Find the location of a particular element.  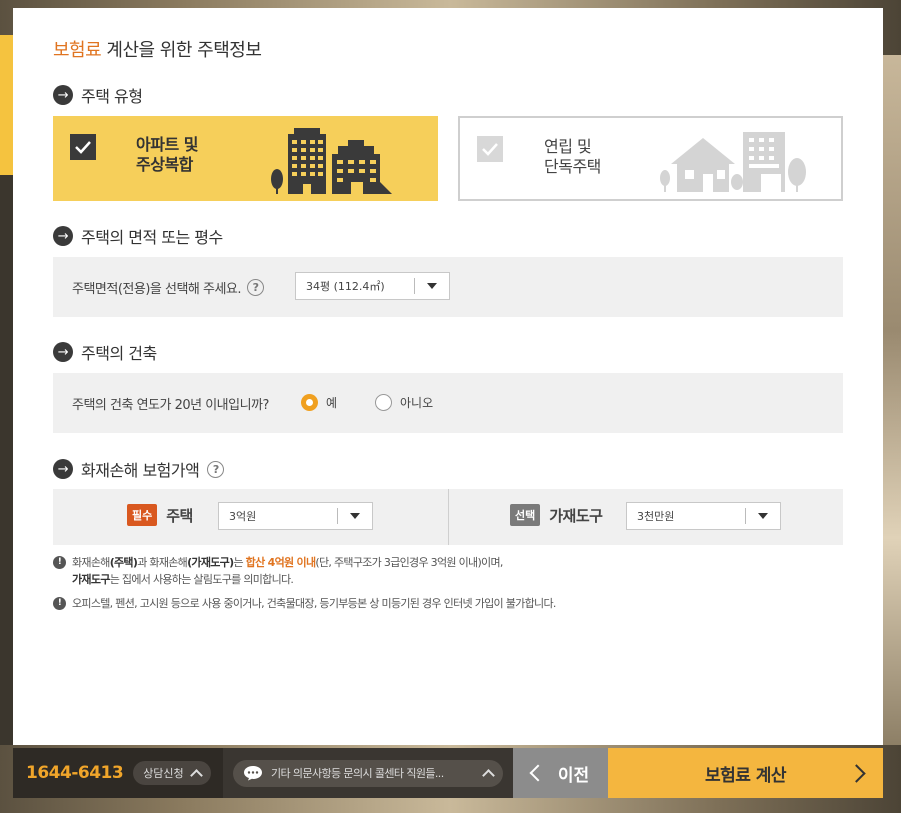

apartment-buildings-icon is located at coordinates (331, 161).